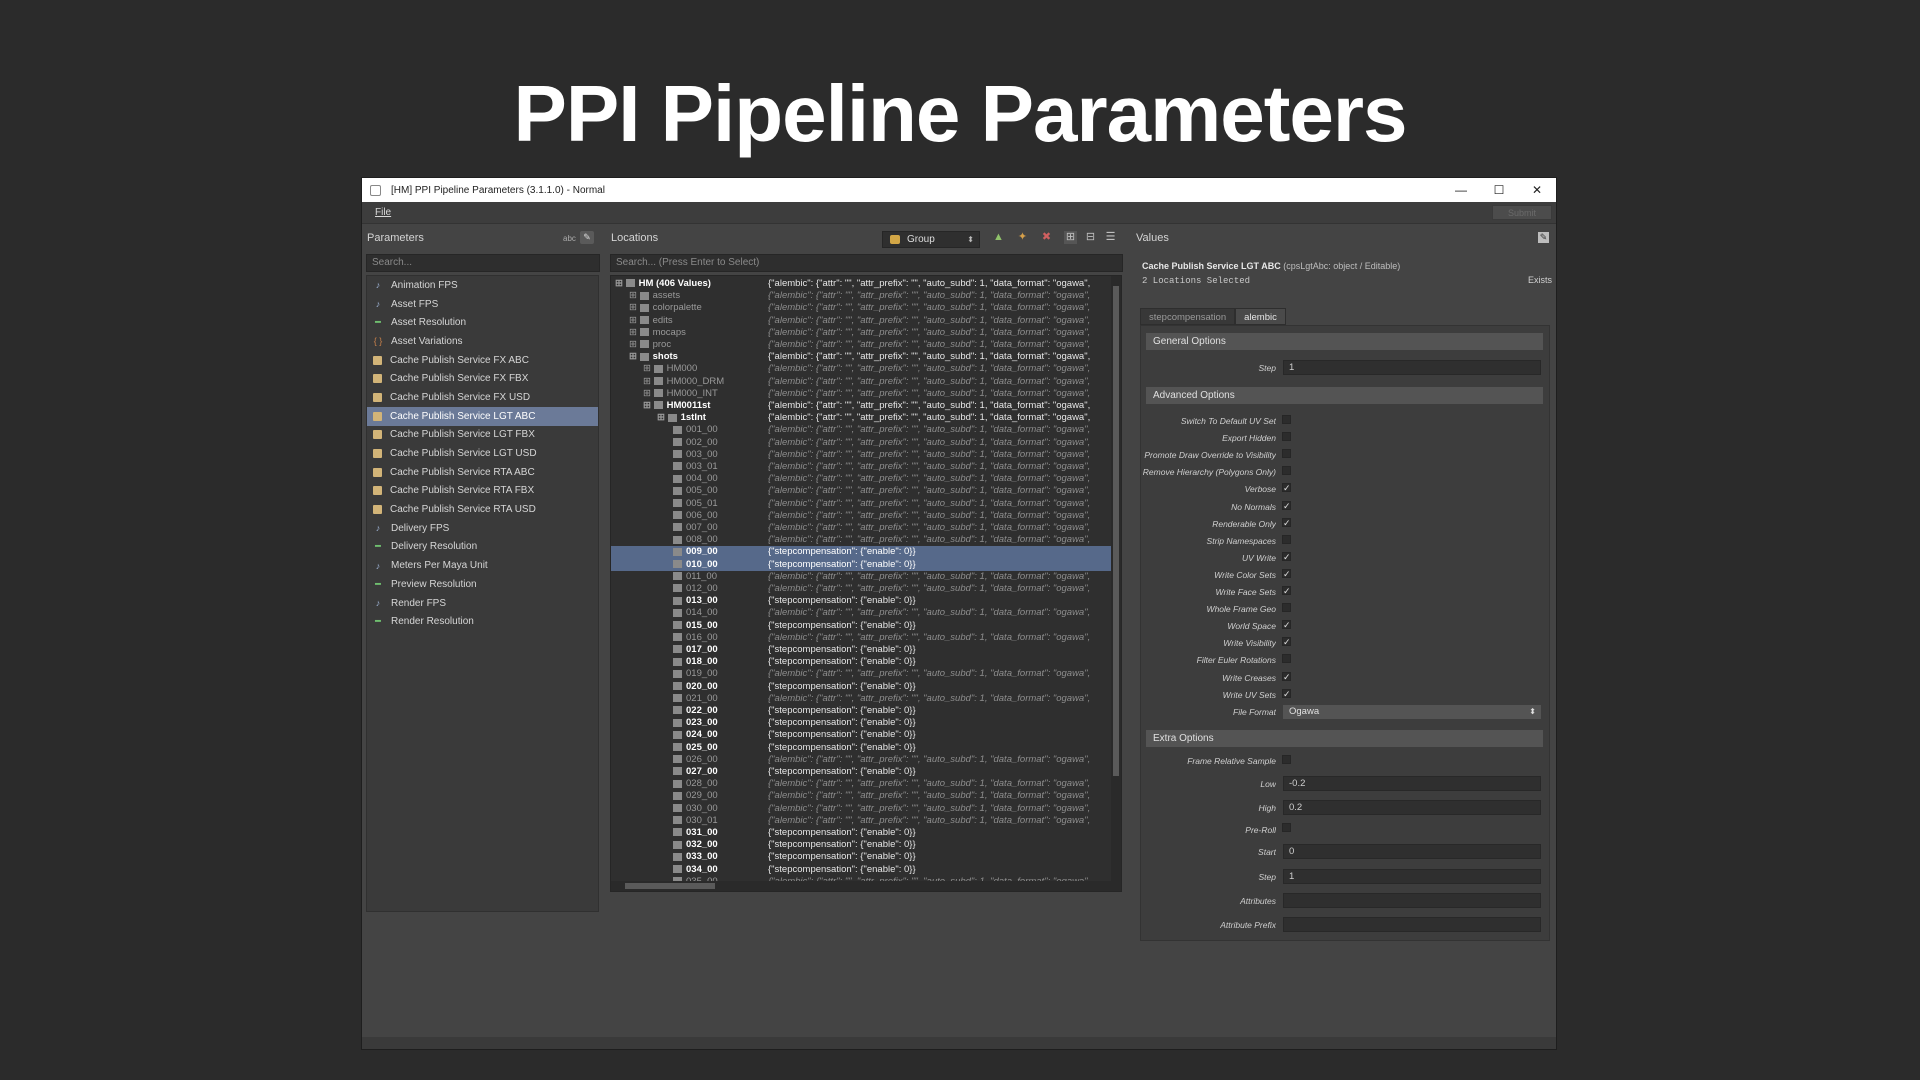  Describe the element at coordinates (482, 621) in the screenshot. I see `parameter-item: ━ Render Resolution` at that location.